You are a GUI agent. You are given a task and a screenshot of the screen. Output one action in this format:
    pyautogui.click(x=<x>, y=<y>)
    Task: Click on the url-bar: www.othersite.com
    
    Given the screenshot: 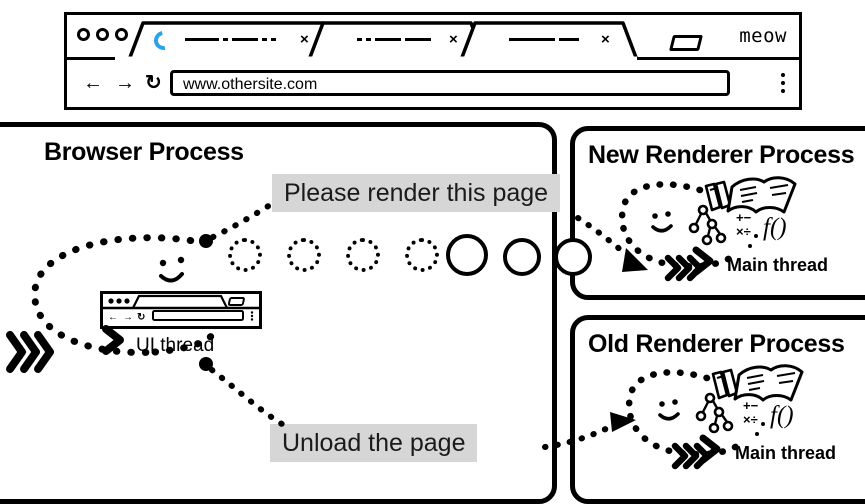 What is the action you would take?
    pyautogui.click(x=450, y=83)
    